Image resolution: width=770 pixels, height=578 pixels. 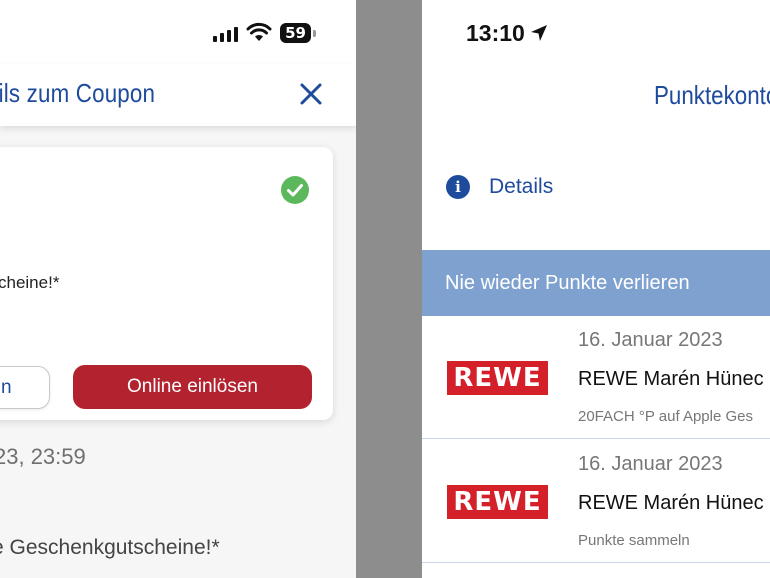 What do you see at coordinates (178, 32) in the screenshot?
I see `status-bar-left: 59` at bounding box center [178, 32].